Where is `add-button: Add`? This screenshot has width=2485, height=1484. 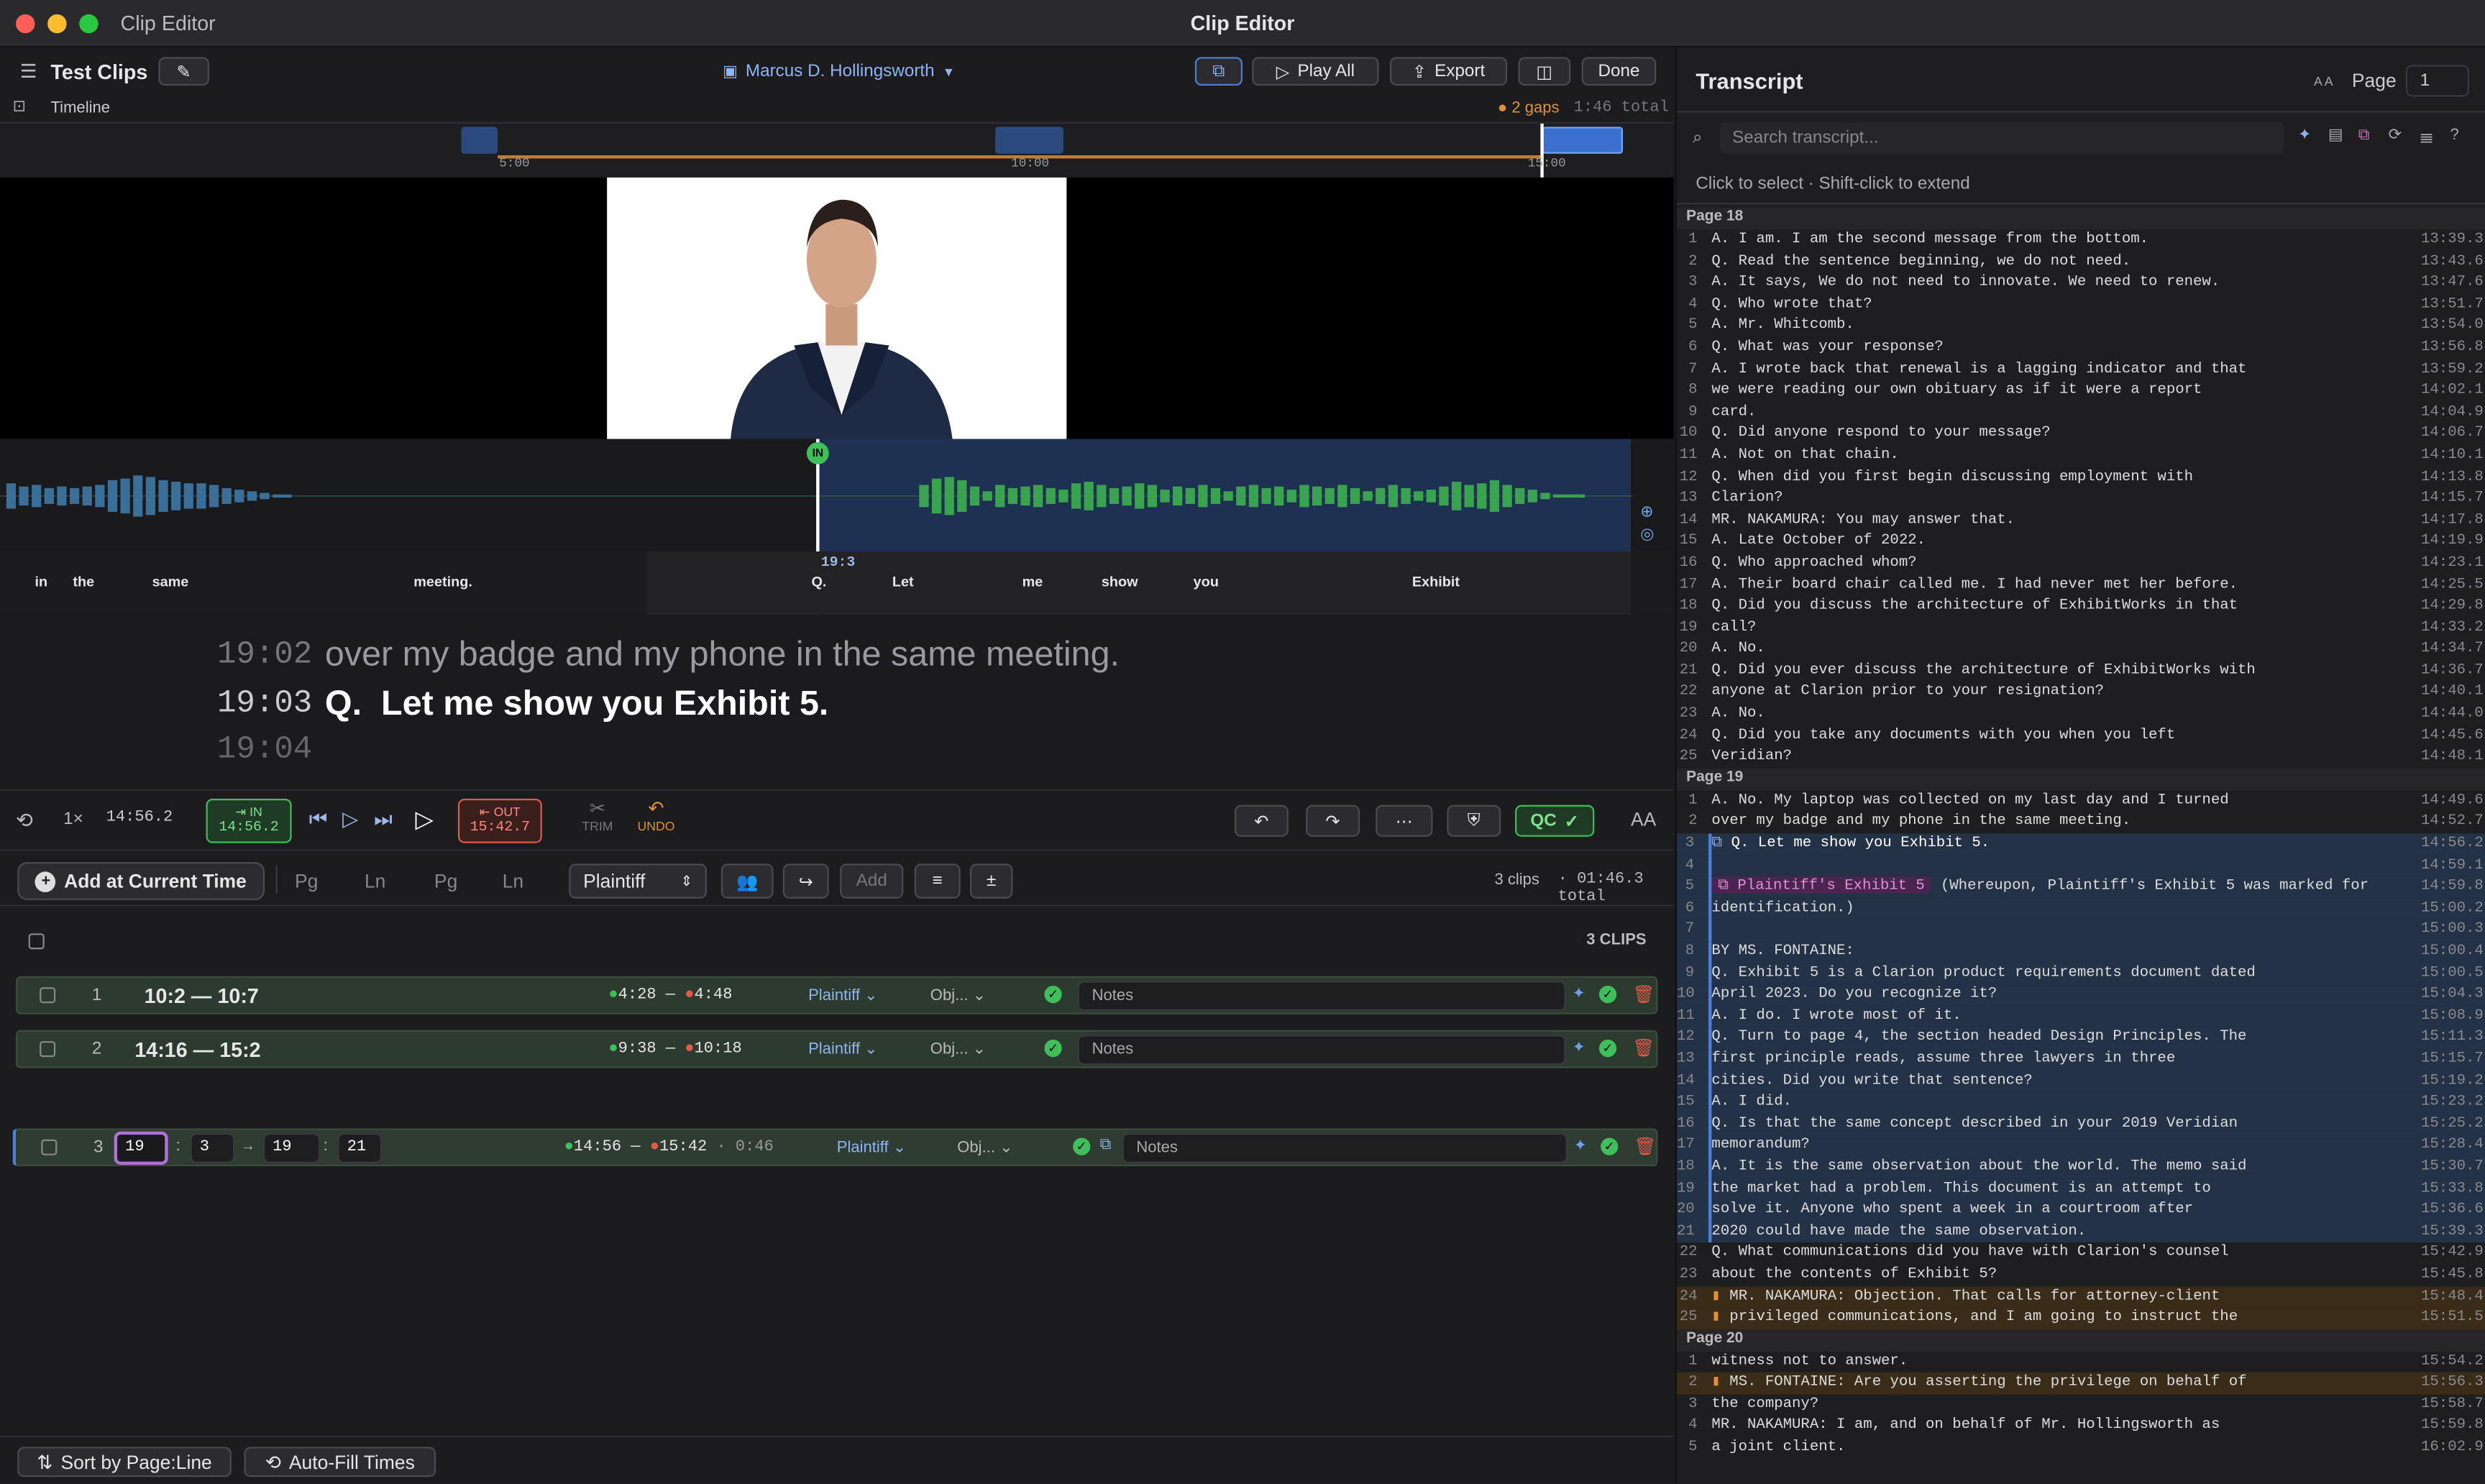
add-button: Add is located at coordinates (872, 881).